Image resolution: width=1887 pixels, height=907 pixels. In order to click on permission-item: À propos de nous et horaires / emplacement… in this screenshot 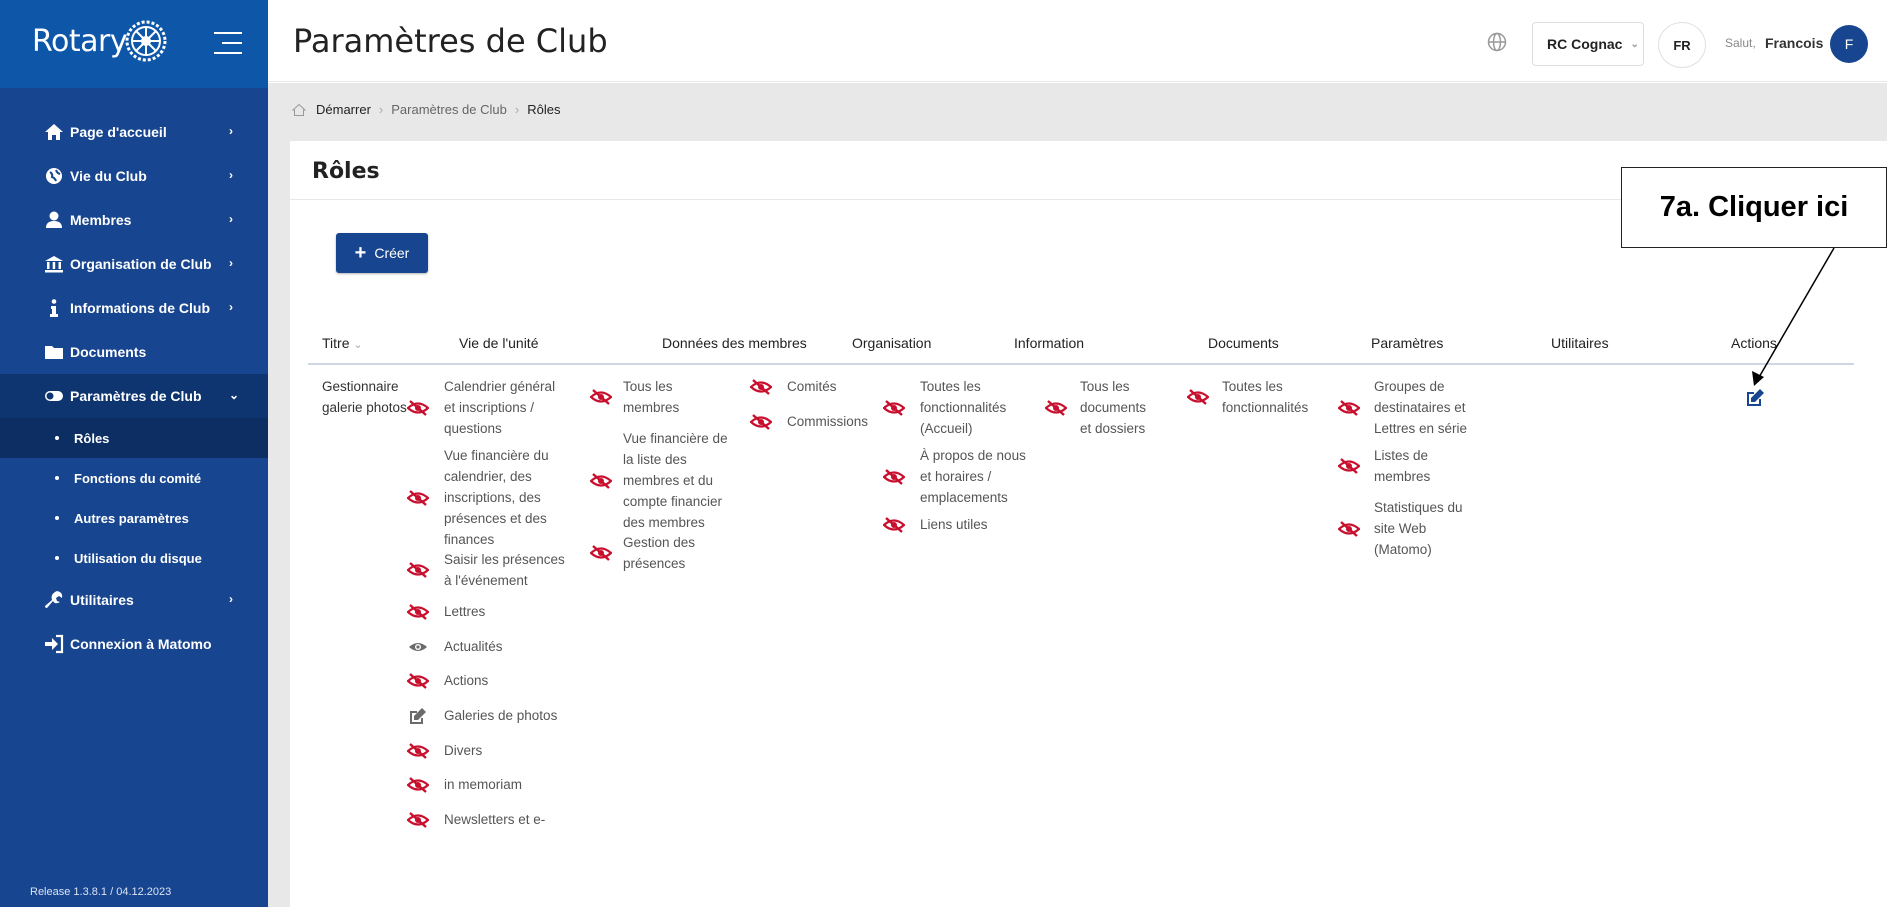, I will do `click(954, 476)`.